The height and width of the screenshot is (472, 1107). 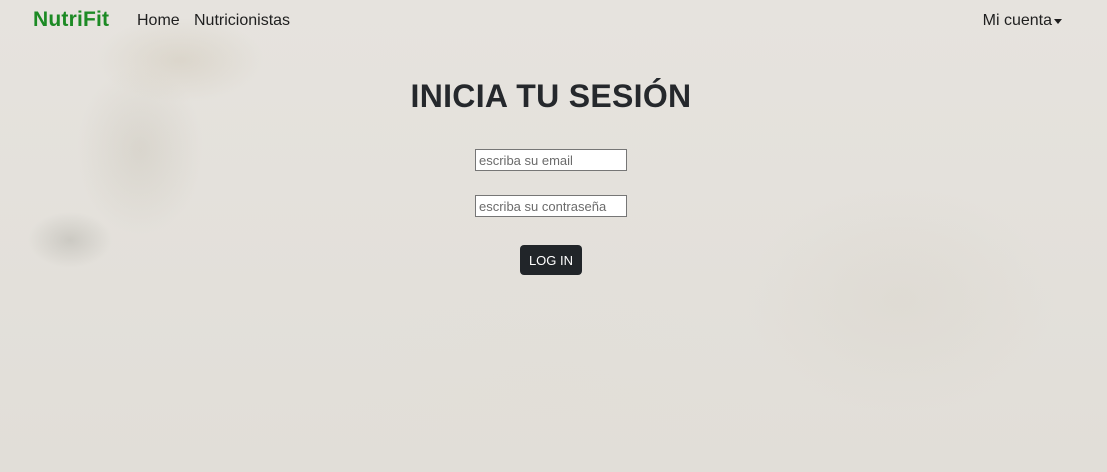 What do you see at coordinates (242, 21) in the screenshot?
I see `nav-link-nutricionistas: Nutricionistas` at bounding box center [242, 21].